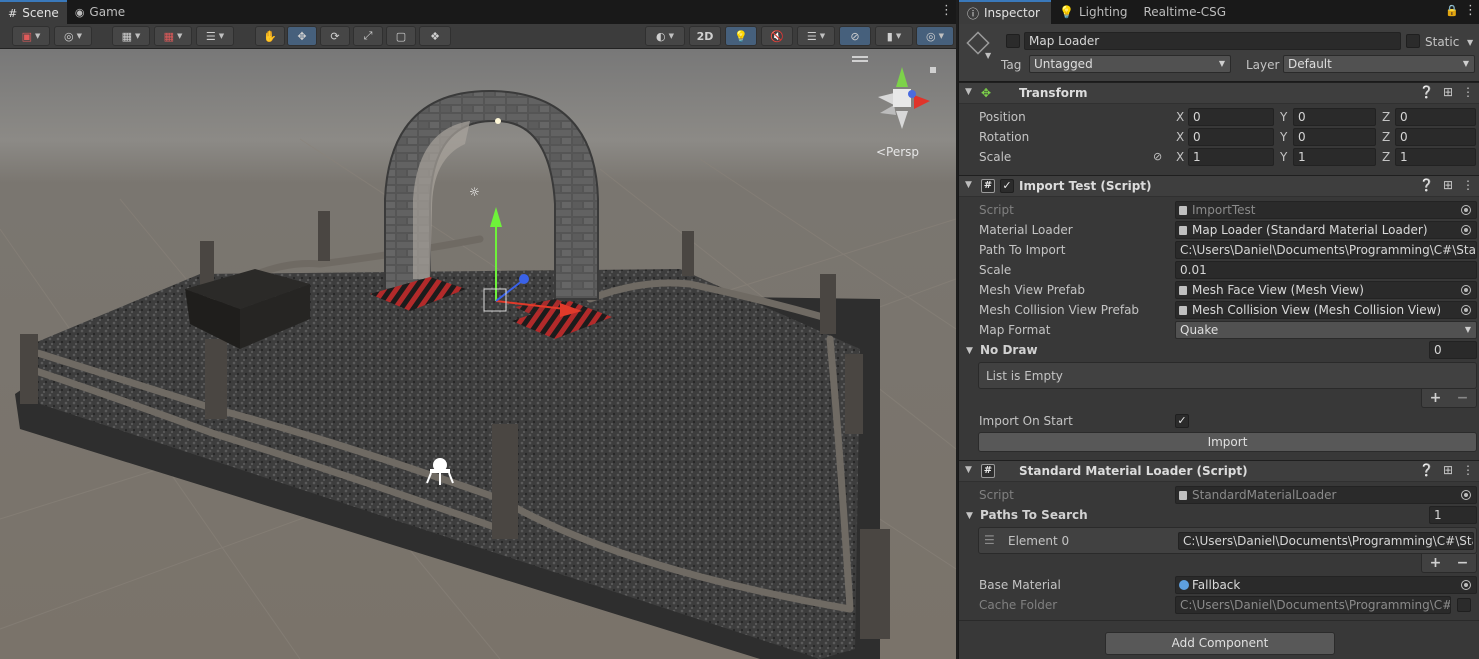  What do you see at coordinates (1464, 605) in the screenshot?
I see `cache-folder-toggle` at bounding box center [1464, 605].